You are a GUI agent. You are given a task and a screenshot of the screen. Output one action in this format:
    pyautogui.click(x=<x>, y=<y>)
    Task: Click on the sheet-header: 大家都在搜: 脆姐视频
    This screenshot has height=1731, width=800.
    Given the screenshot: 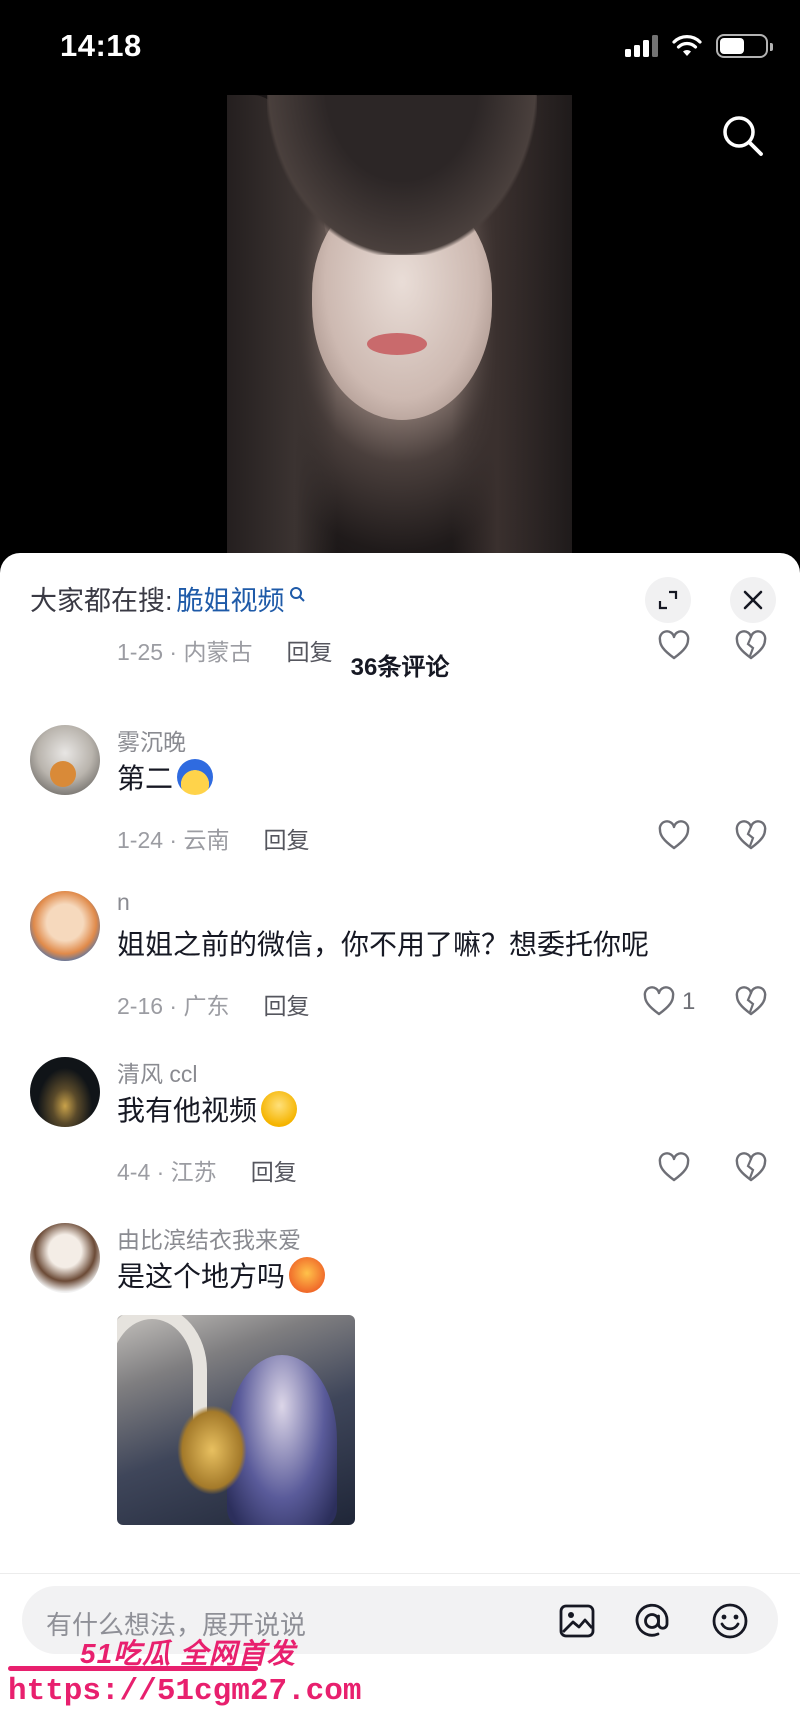 What is the action you would take?
    pyautogui.click(x=400, y=593)
    